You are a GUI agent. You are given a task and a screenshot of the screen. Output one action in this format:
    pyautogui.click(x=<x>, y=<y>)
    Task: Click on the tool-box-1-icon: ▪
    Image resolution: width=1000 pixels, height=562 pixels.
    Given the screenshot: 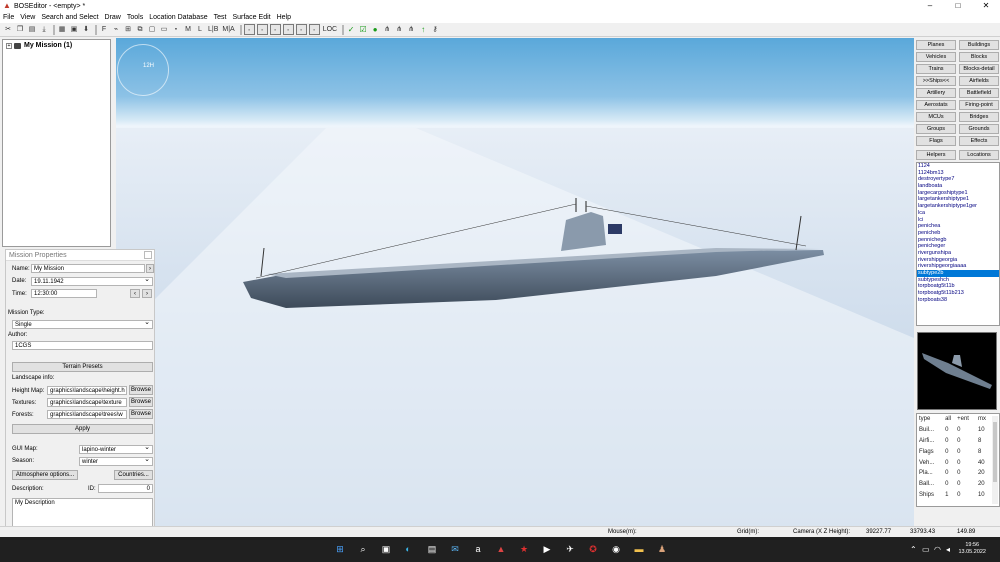 What is the action you would take?
    pyautogui.click(x=249, y=29)
    